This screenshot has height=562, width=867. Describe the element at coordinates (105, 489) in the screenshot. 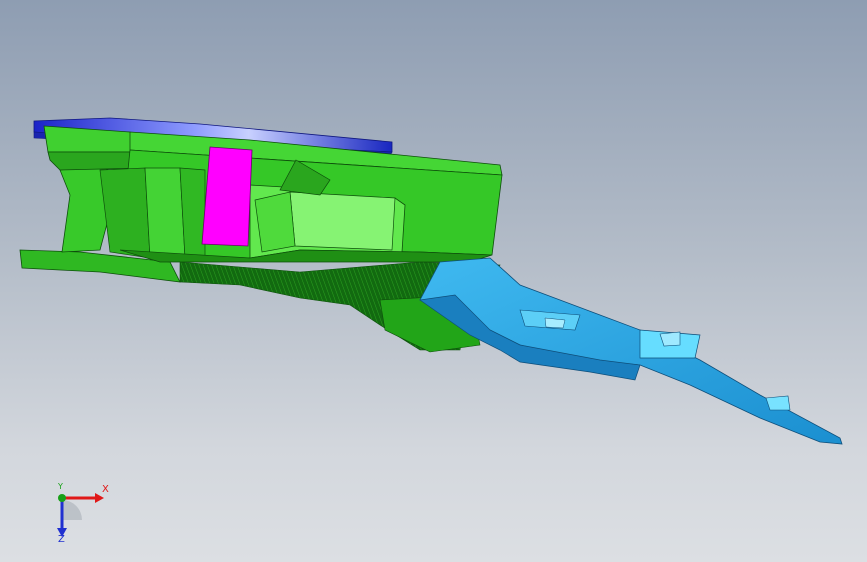

I see `triad-x-label: X` at that location.